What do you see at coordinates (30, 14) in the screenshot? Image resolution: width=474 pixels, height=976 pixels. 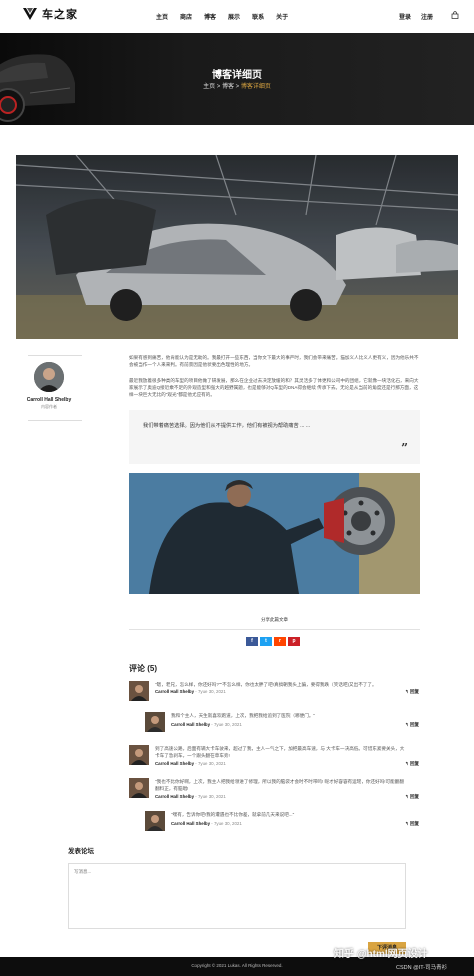 I see `logo-mark-icon` at bounding box center [30, 14].